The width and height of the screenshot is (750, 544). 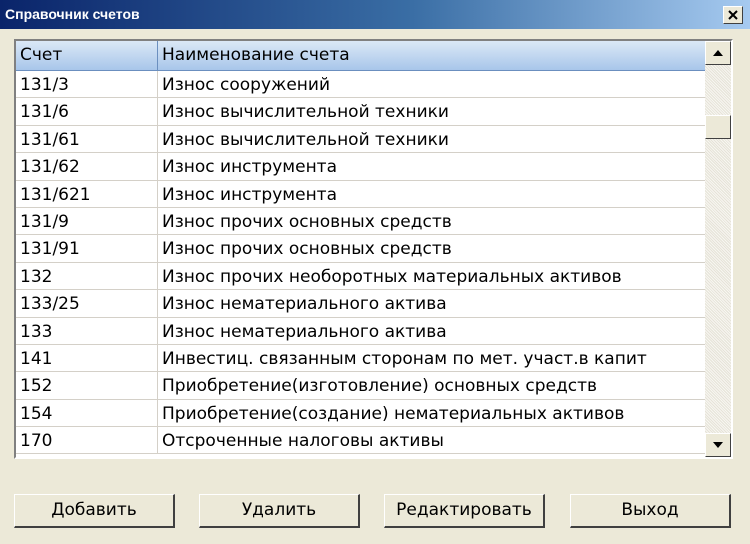 I want to click on table-row: 133 Износ нематериального актива, so click(x=360, y=331).